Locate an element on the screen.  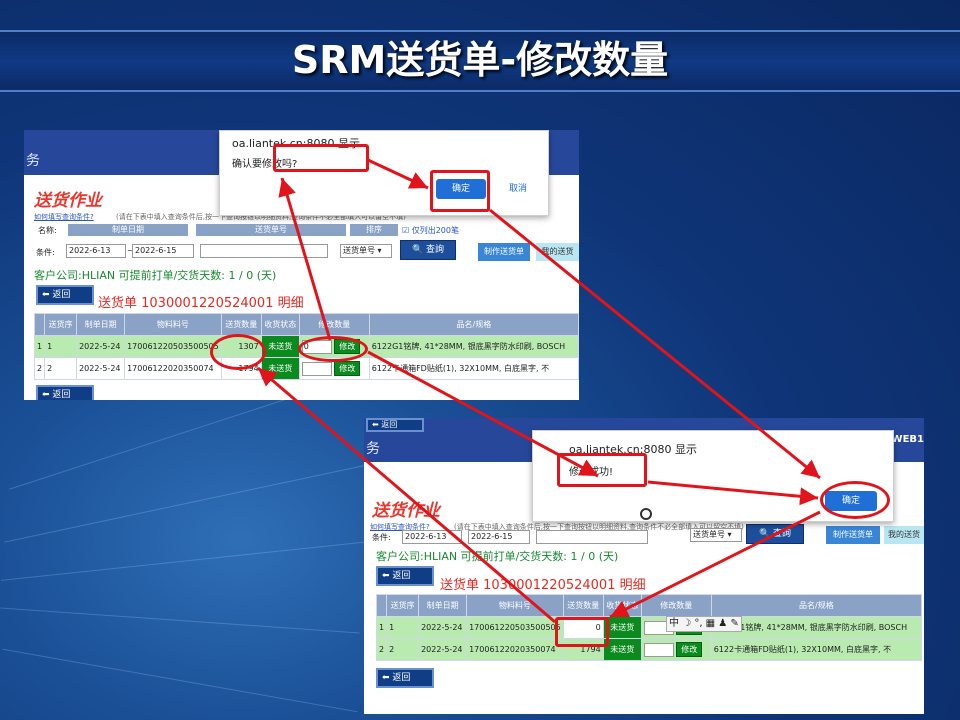
col-ship-header: 送货单号 is located at coordinates (271, 230).